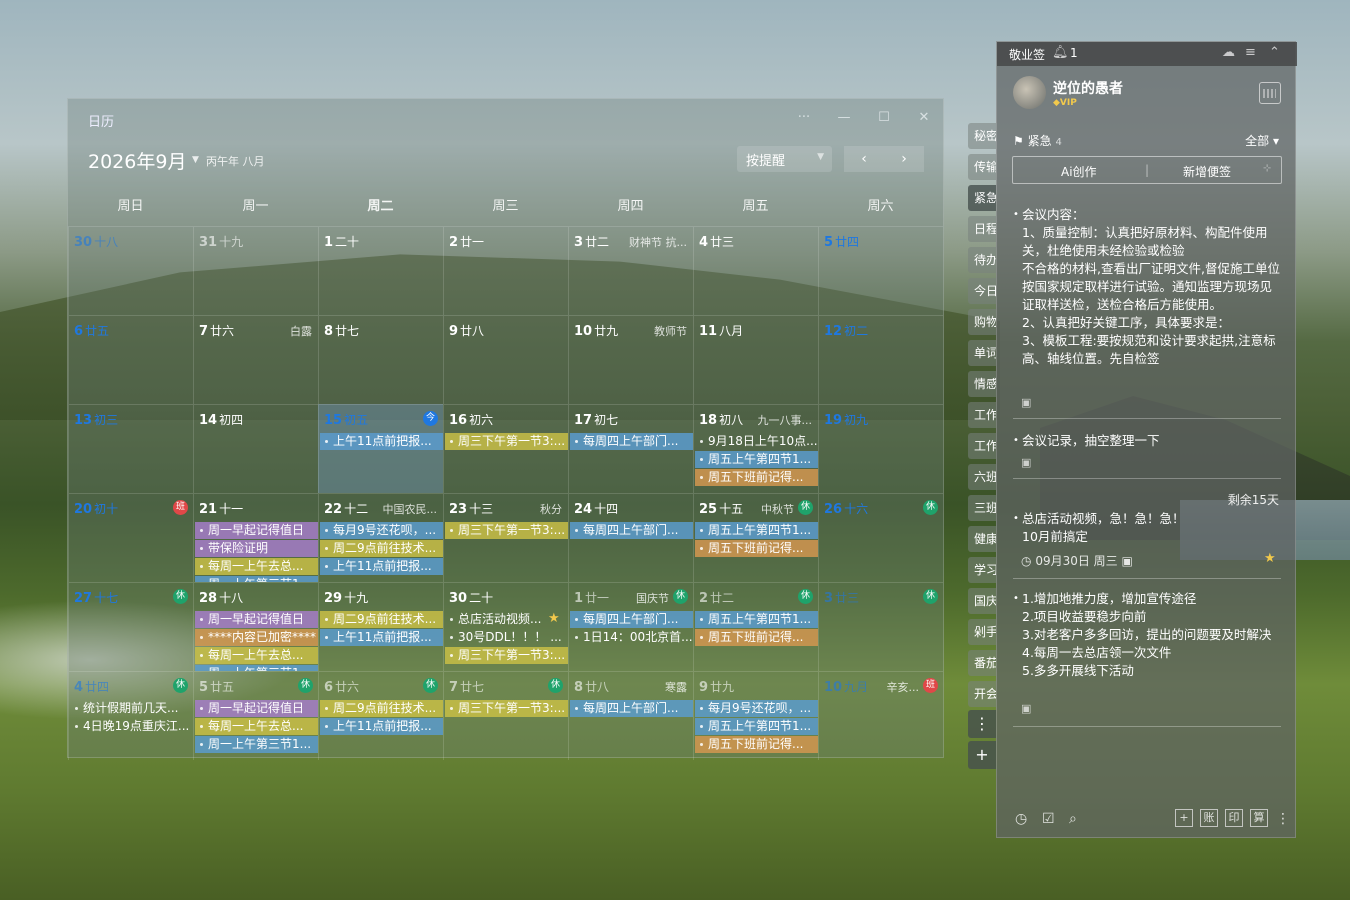  I want to click on category-tab: 传输, so click(982, 167).